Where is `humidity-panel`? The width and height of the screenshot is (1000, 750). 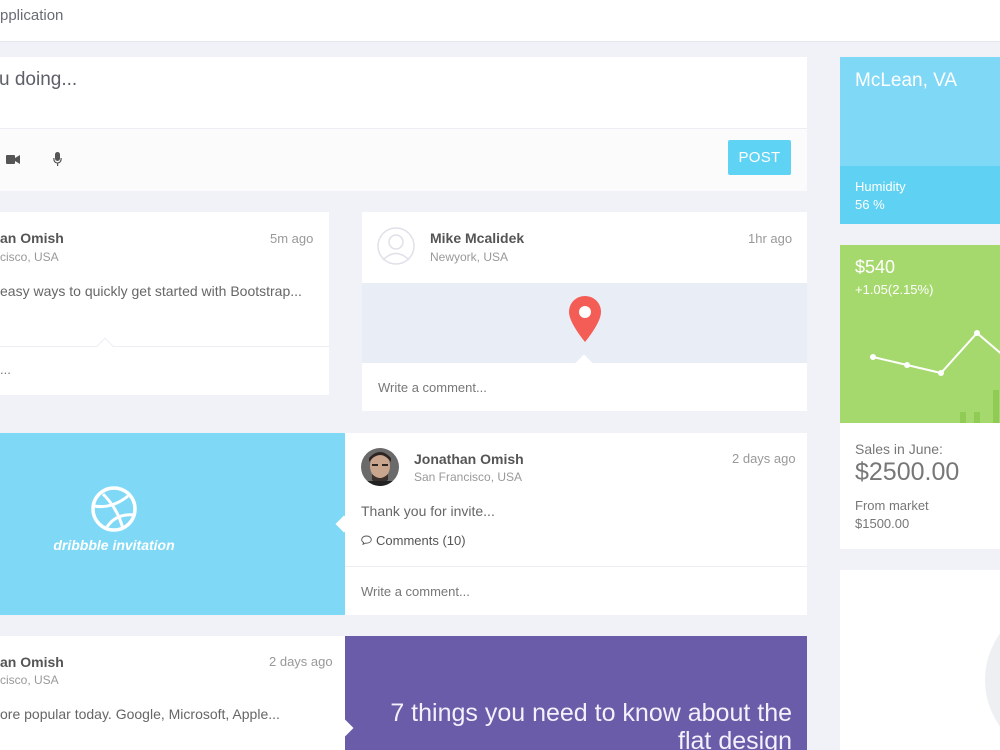
humidity-panel is located at coordinates (920, 195).